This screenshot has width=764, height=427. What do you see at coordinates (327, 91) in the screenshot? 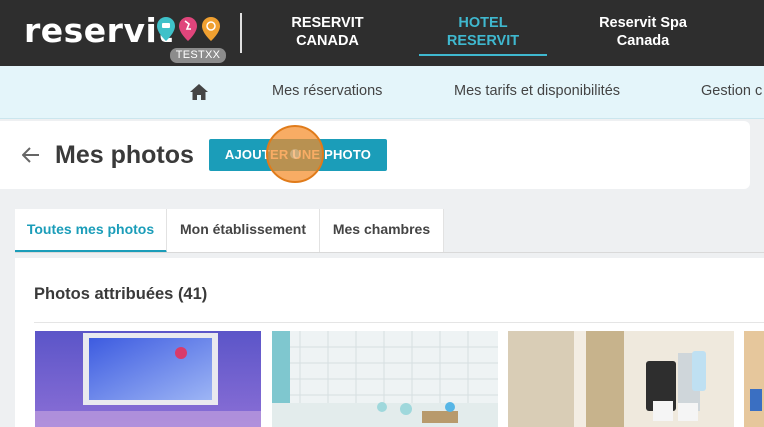
I see `nav-item-reservations: Mes réservations` at bounding box center [327, 91].